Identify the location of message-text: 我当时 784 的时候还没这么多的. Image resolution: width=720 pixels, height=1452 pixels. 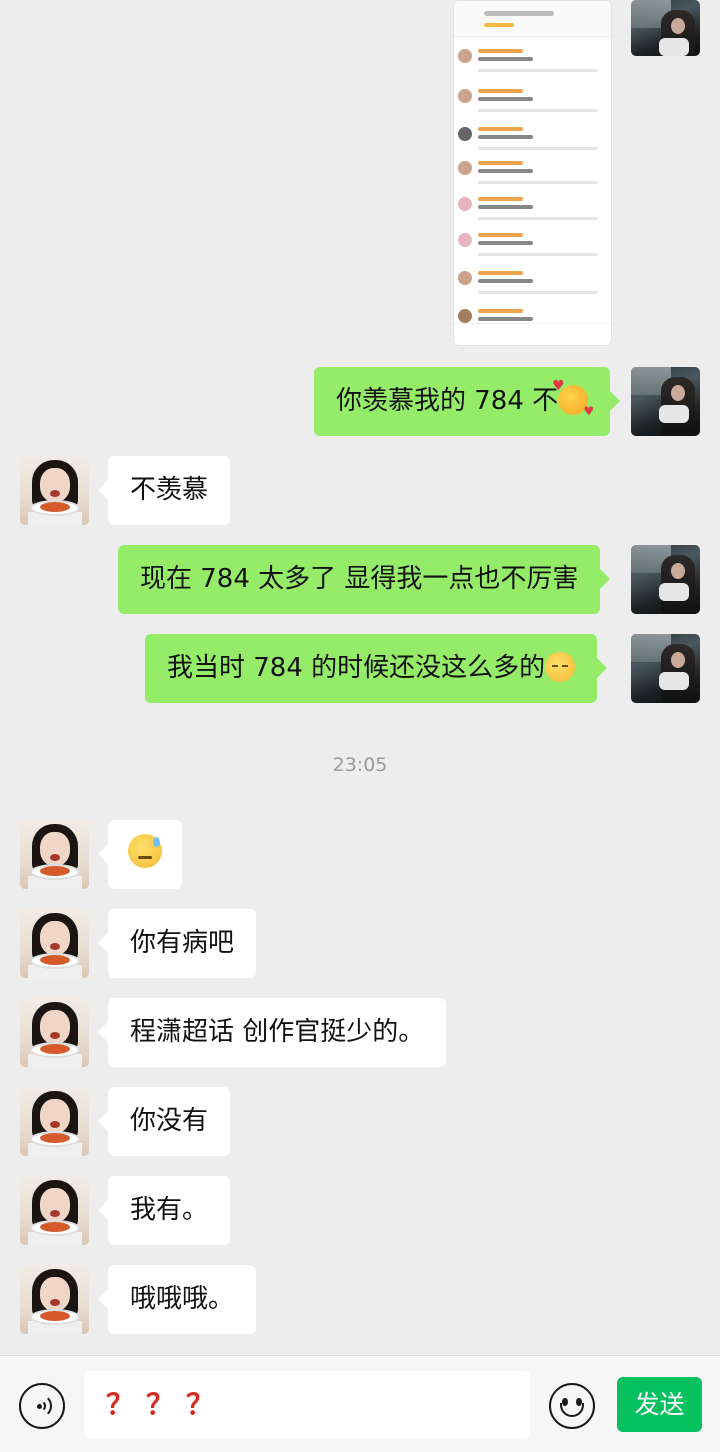
(356, 668).